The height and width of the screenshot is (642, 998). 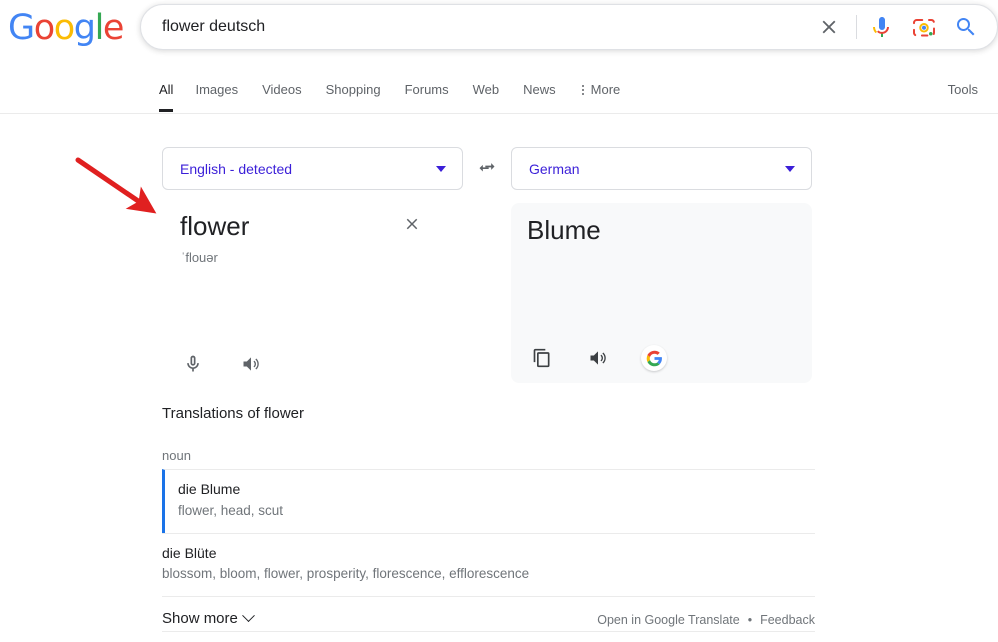 What do you see at coordinates (222, 364) in the screenshot?
I see `source-actions` at bounding box center [222, 364].